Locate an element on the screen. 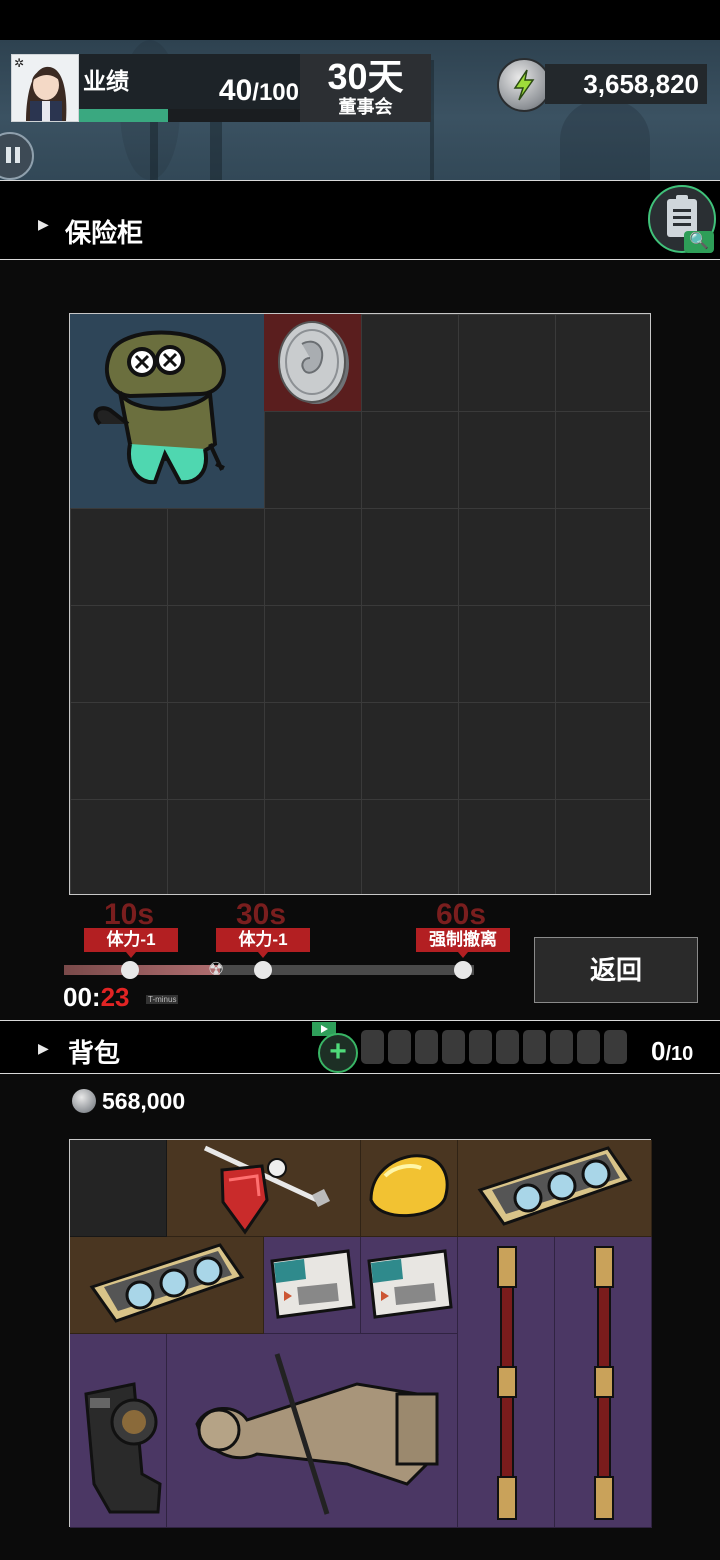 The height and width of the screenshot is (1560, 720). backpack-item-ruby-pick is located at coordinates (264, 1188).